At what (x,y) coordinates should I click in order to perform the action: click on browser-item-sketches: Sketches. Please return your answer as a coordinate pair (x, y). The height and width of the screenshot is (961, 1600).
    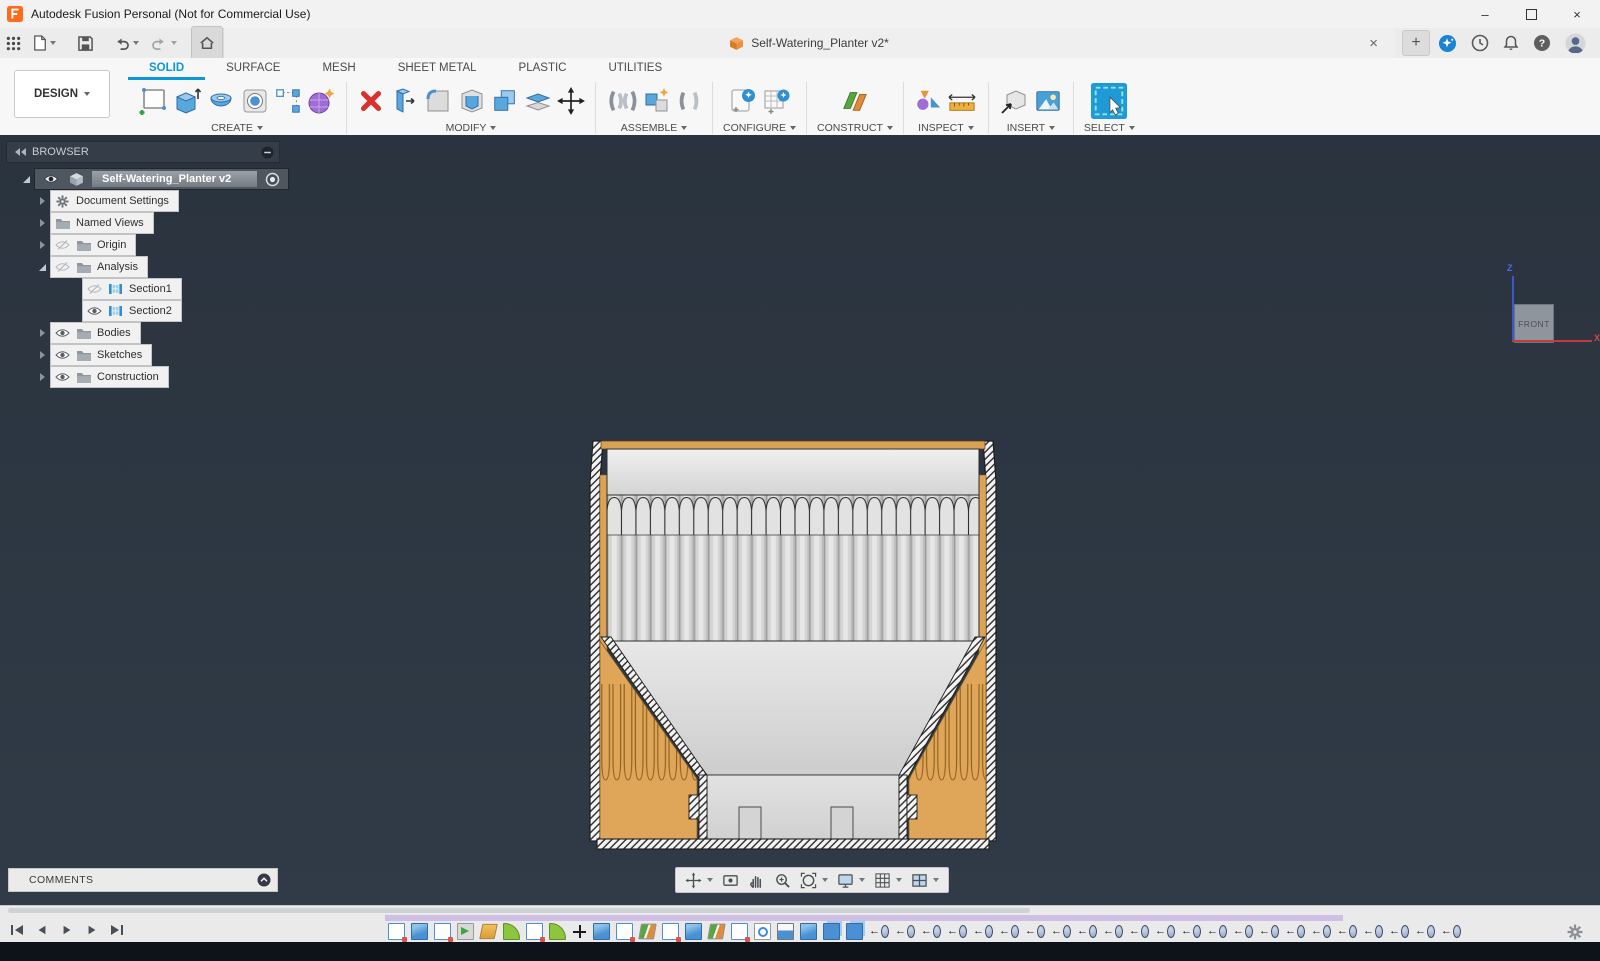
    Looking at the image, I should click on (151, 355).